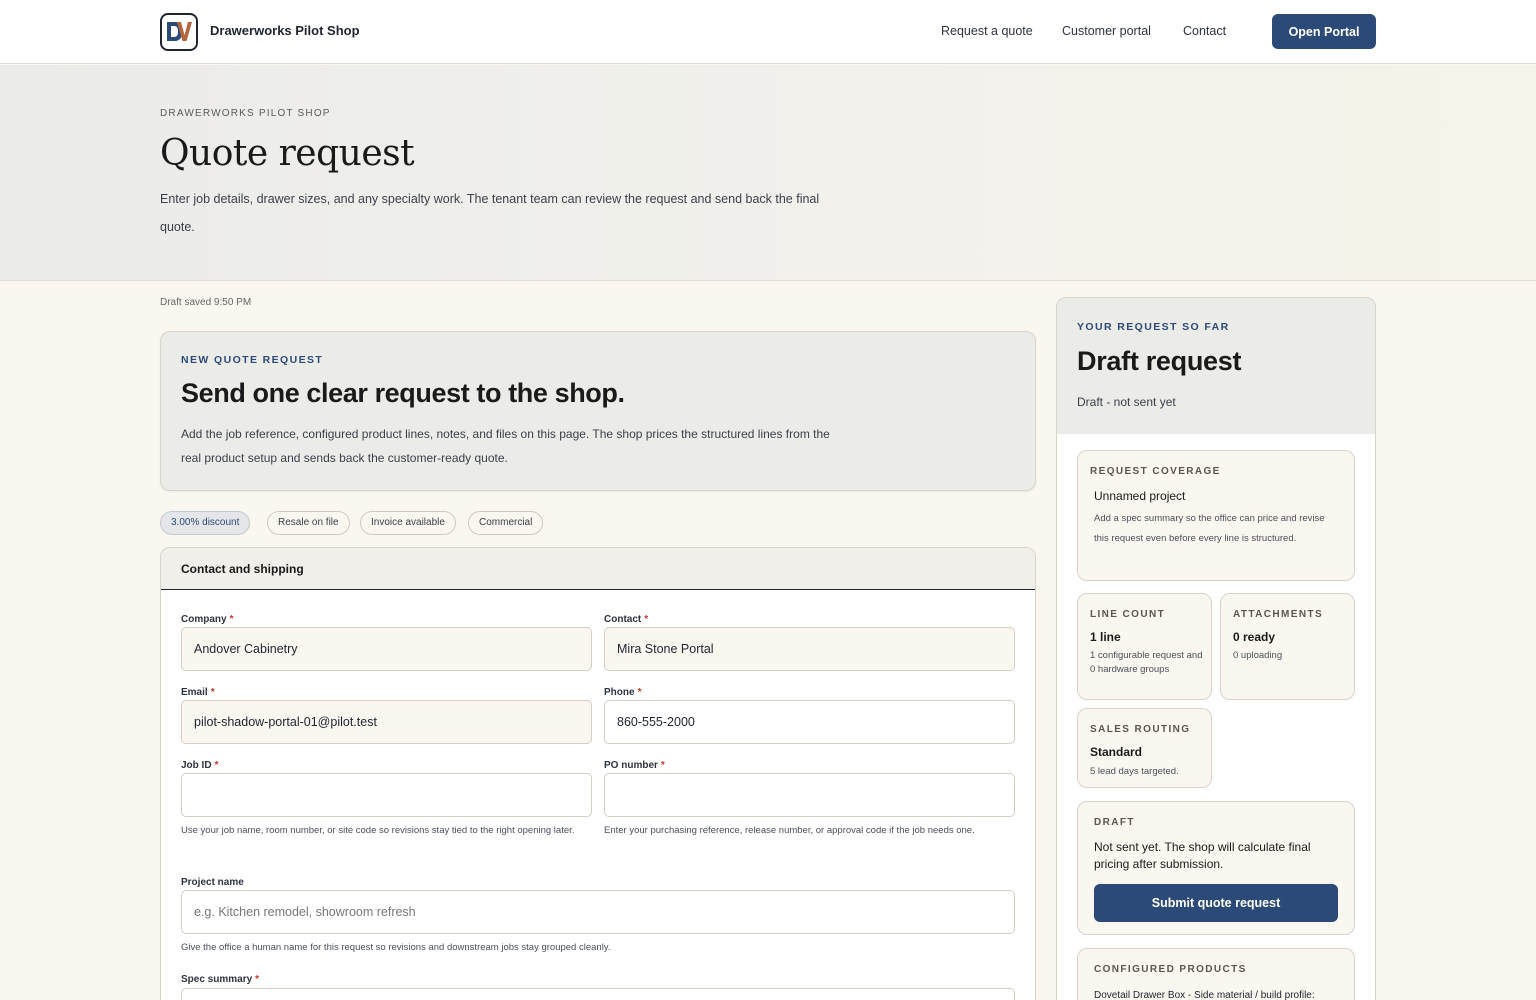 The image size is (1536, 1000). I want to click on attachments-note: 0 uploading, so click(1258, 655).